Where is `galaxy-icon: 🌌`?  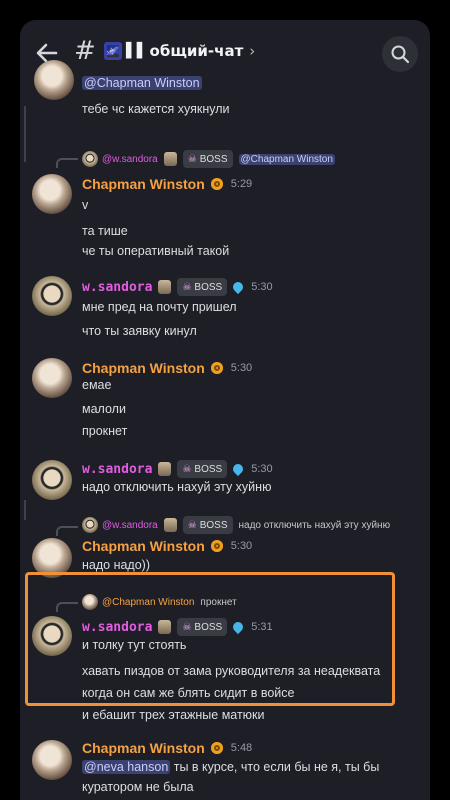 galaxy-icon: 🌌 is located at coordinates (113, 51).